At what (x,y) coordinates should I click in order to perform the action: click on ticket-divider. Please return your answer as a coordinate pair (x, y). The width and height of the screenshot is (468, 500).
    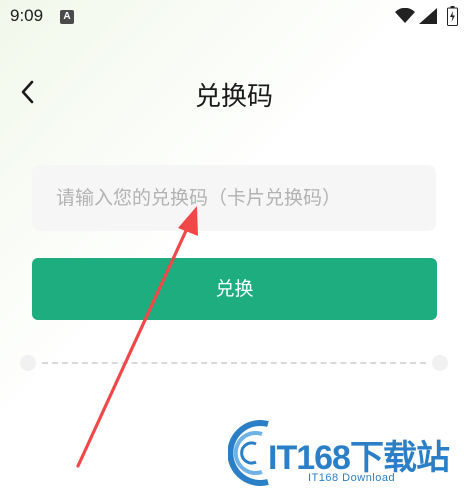
    Looking at the image, I should click on (234, 363).